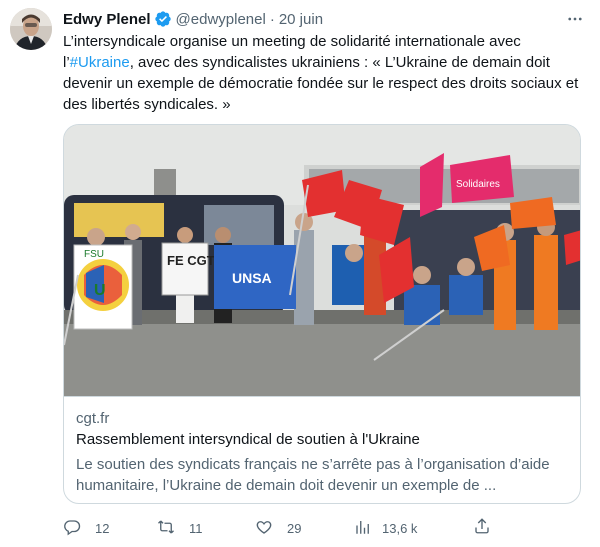 The height and width of the screenshot is (547, 600). What do you see at coordinates (294, 528) in the screenshot?
I see `like-count: 29` at bounding box center [294, 528].